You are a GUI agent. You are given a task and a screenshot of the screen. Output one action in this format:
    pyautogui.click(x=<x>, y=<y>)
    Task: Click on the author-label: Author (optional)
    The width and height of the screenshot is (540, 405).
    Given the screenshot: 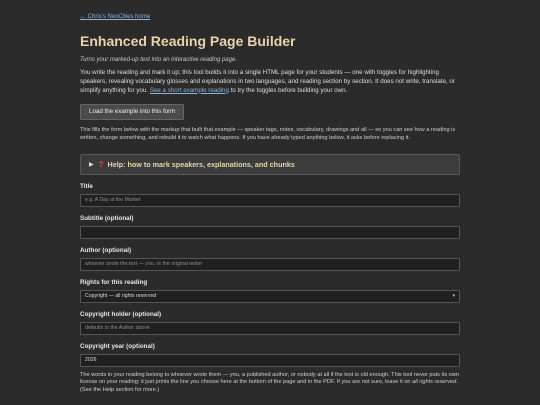 What is the action you would take?
    pyautogui.click(x=106, y=250)
    